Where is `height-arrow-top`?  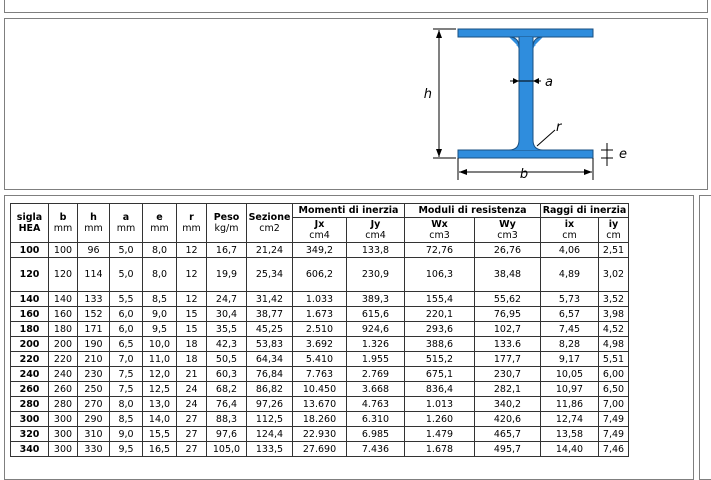 height-arrow-top is located at coordinates (439, 34).